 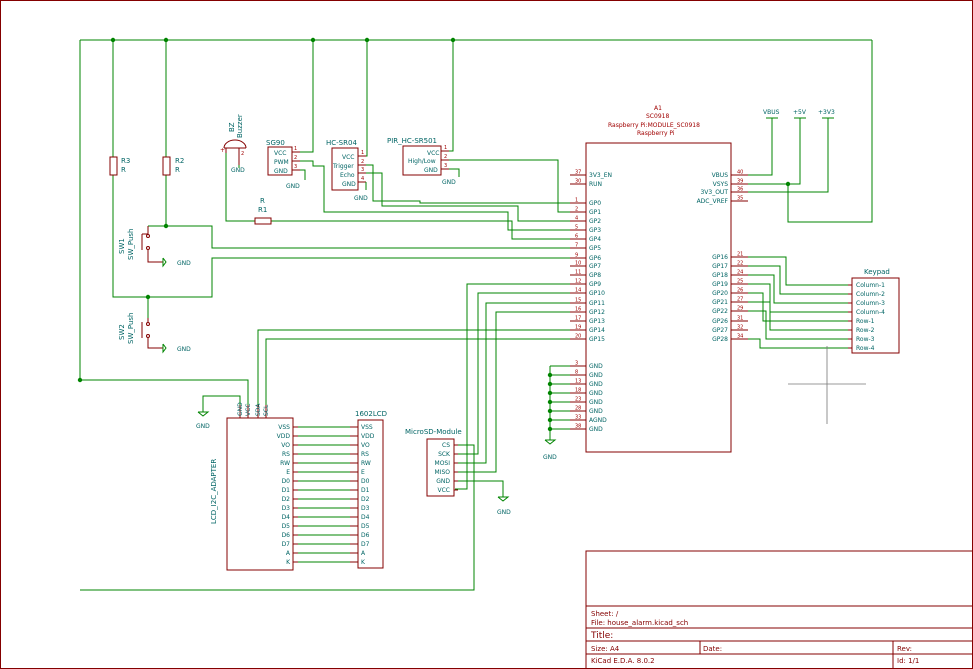 What do you see at coordinates (578, 182) in the screenshot?
I see `a1-pin-num: 30` at bounding box center [578, 182].